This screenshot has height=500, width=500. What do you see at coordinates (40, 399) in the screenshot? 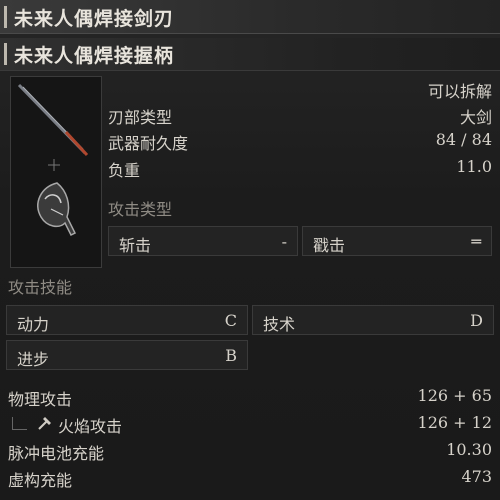
I see `physical-label: 物理攻击` at bounding box center [40, 399].